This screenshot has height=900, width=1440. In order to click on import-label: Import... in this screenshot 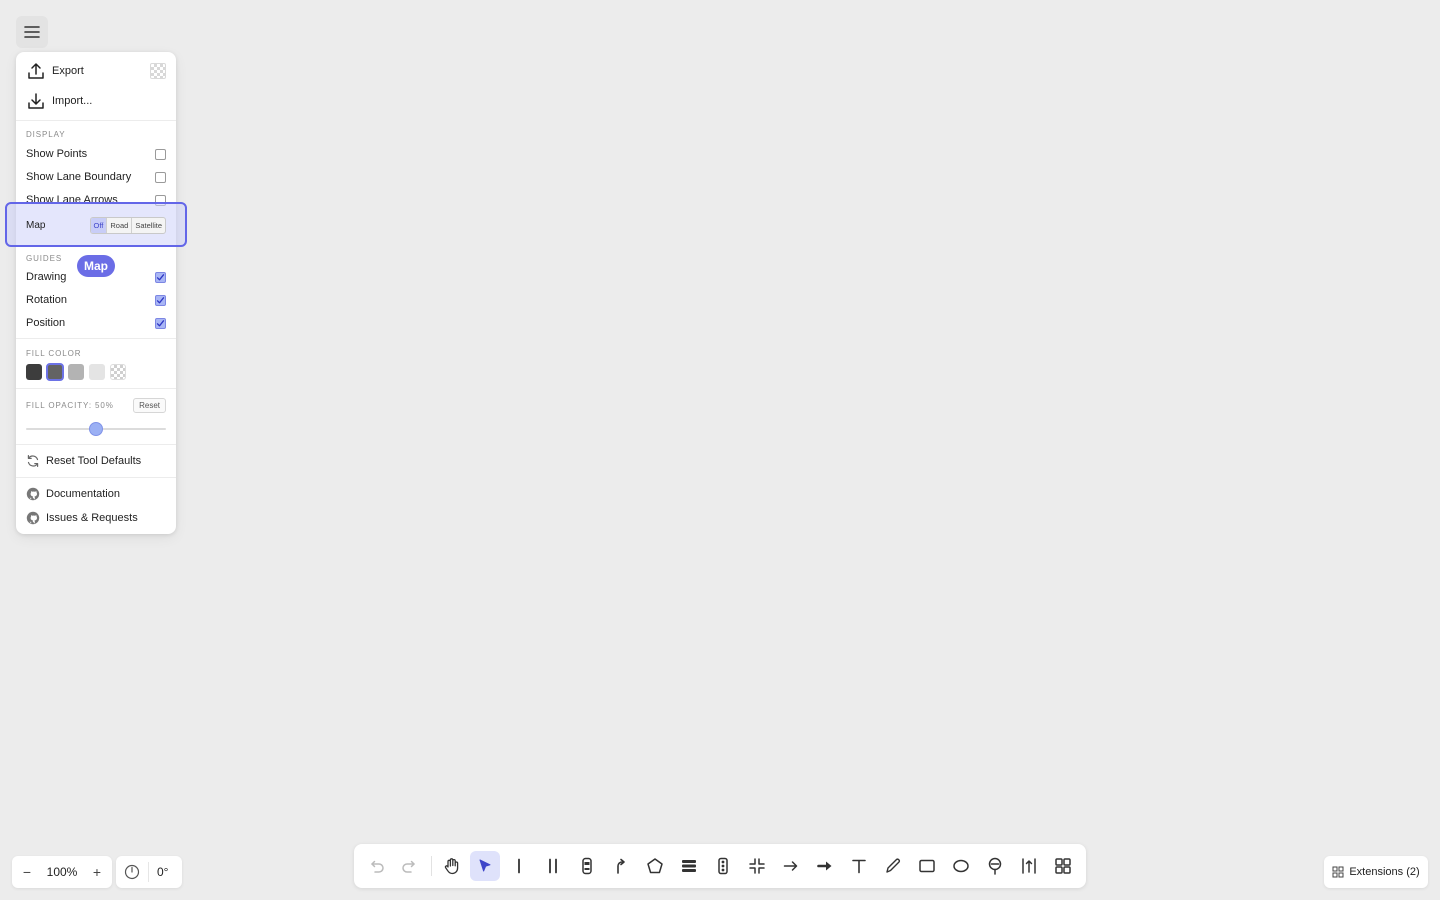, I will do `click(72, 101)`.